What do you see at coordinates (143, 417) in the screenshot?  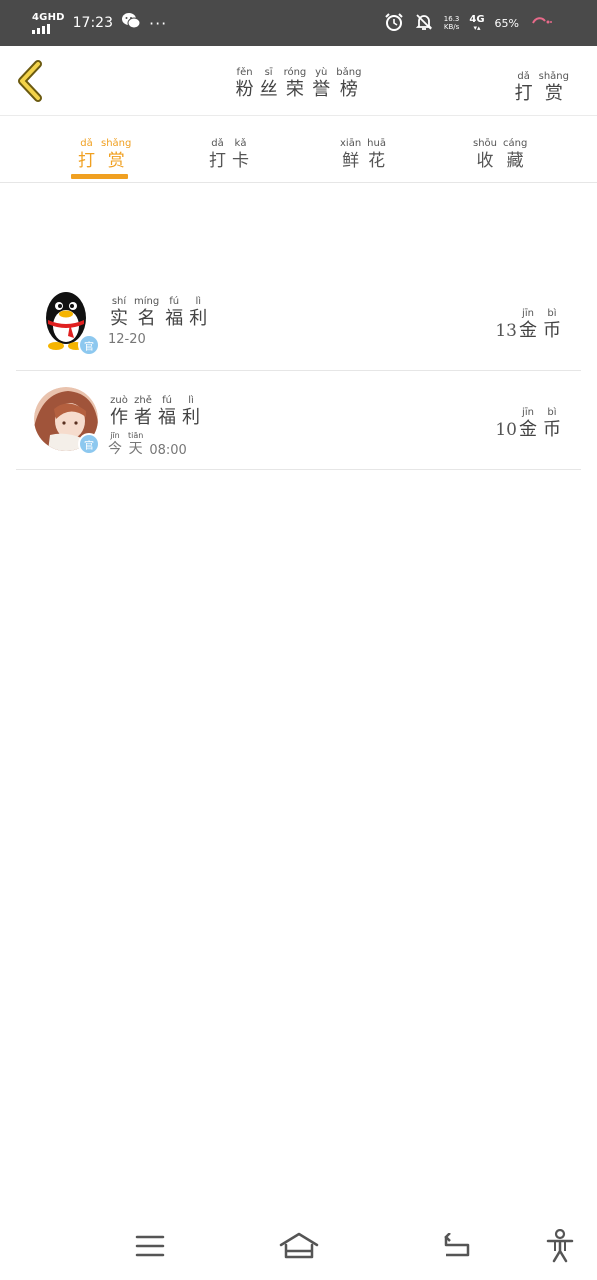 I see `hanzi-text: 者` at bounding box center [143, 417].